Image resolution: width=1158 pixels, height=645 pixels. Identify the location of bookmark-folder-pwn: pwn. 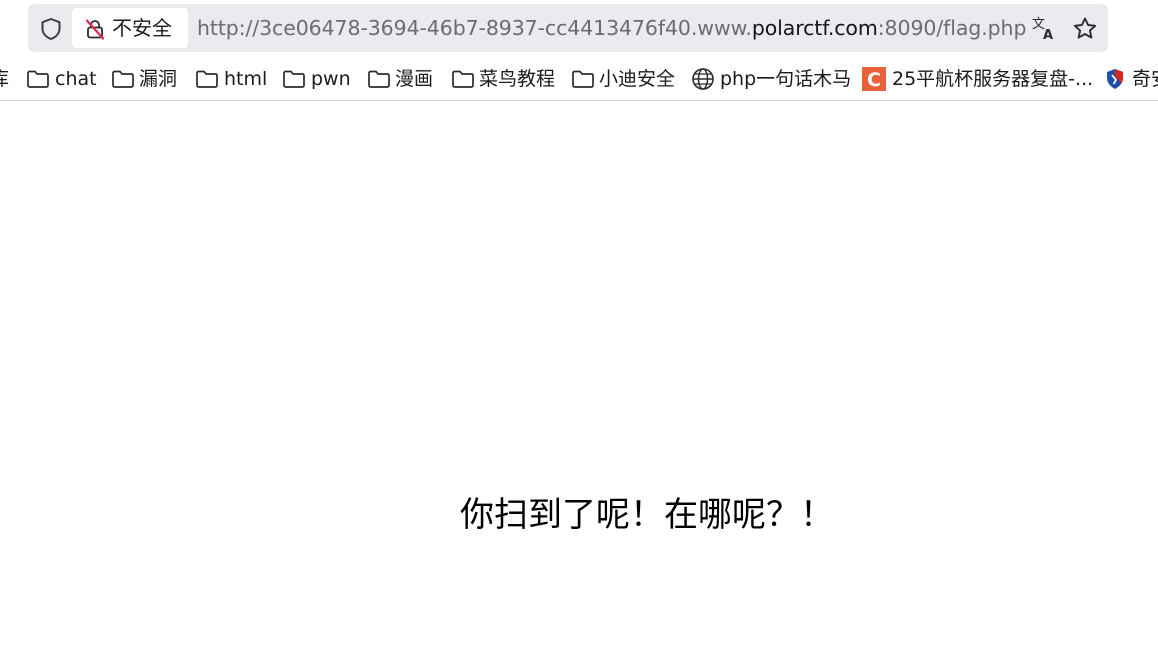
(317, 79).